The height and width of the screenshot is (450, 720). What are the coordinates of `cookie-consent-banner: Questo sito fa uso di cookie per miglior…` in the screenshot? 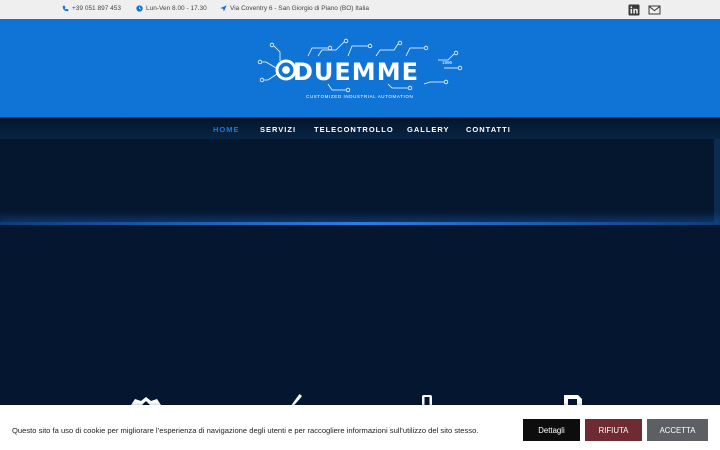 It's located at (360, 427).